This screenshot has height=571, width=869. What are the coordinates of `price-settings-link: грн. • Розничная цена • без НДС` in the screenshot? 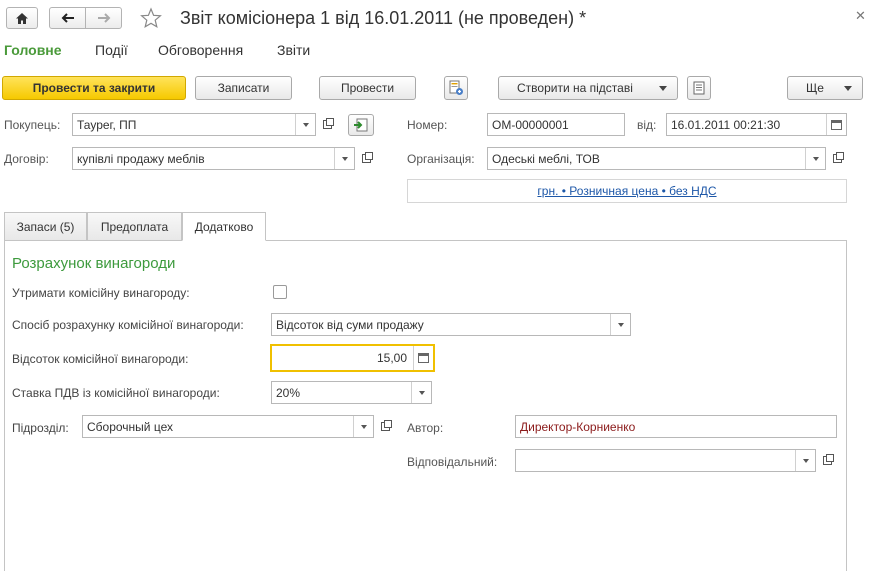 It's located at (626, 191).